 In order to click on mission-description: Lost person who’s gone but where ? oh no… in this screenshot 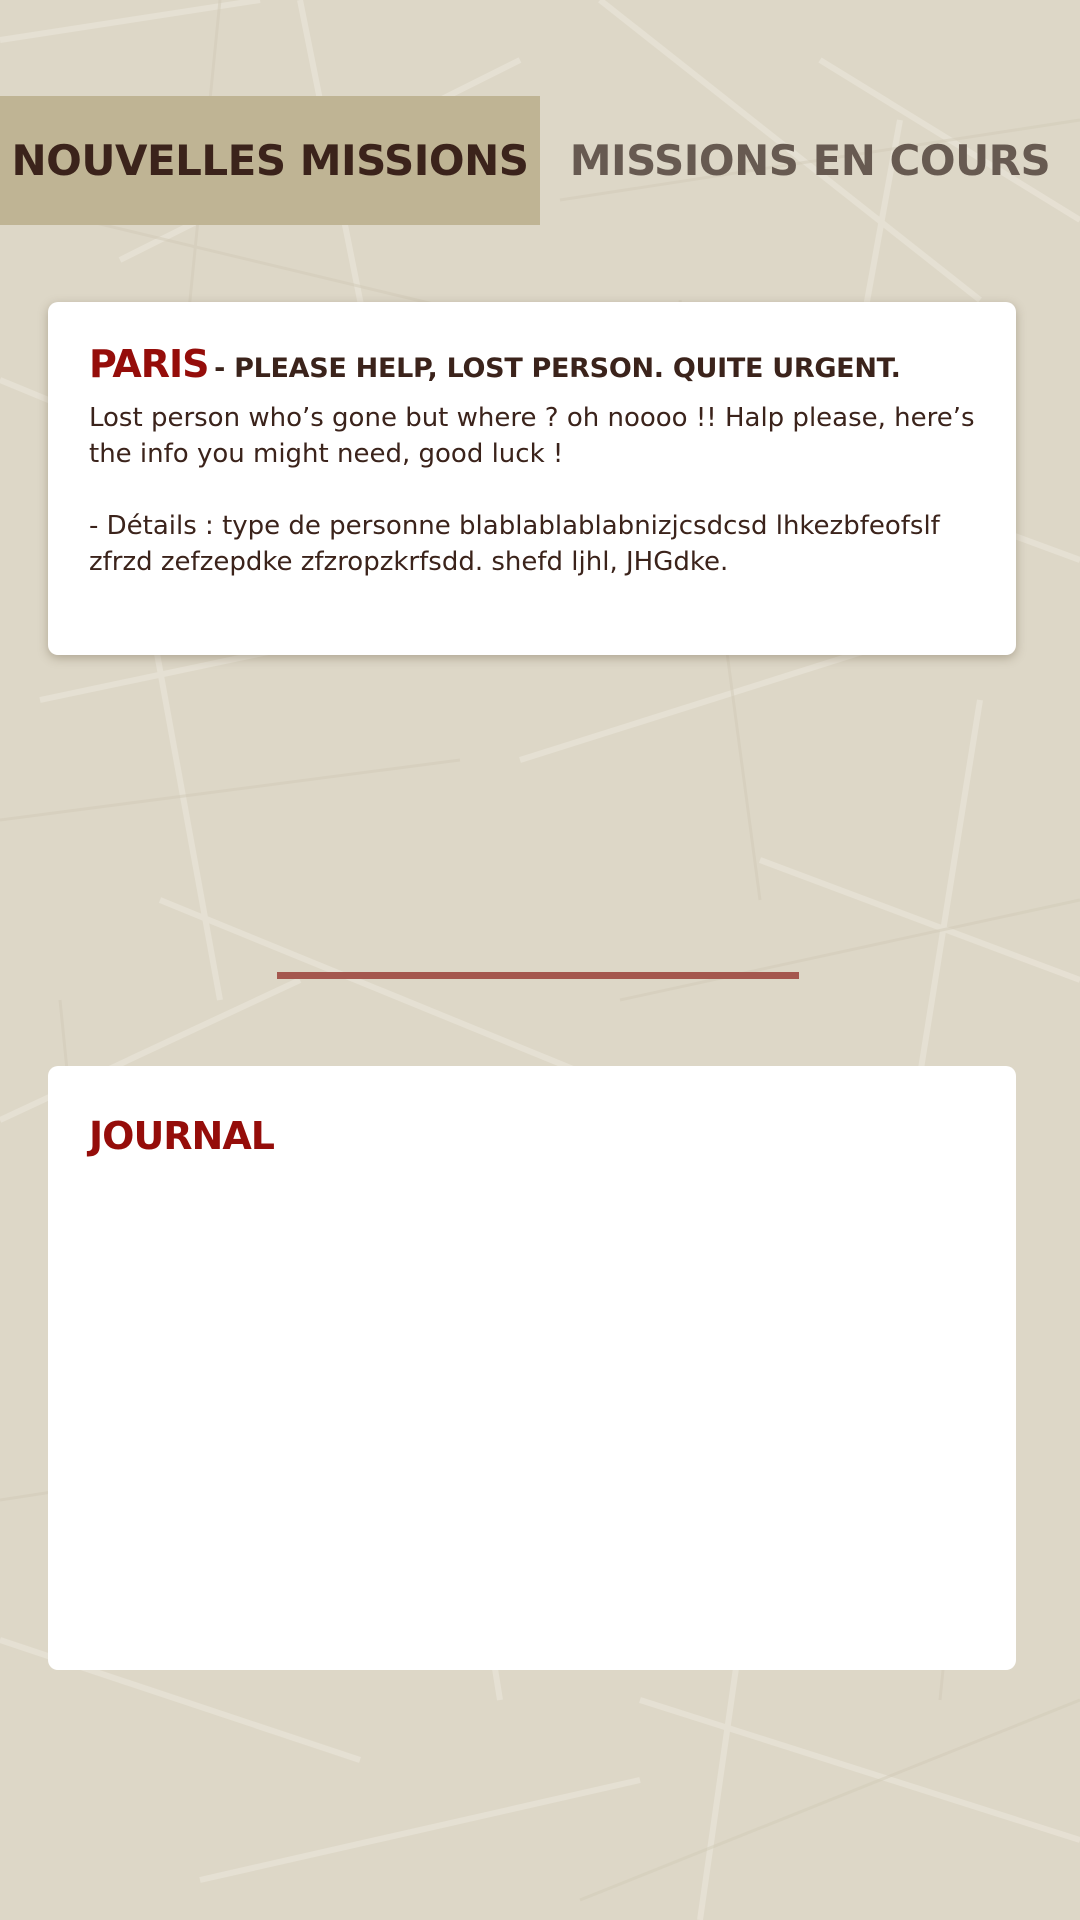, I will do `click(532, 436)`.